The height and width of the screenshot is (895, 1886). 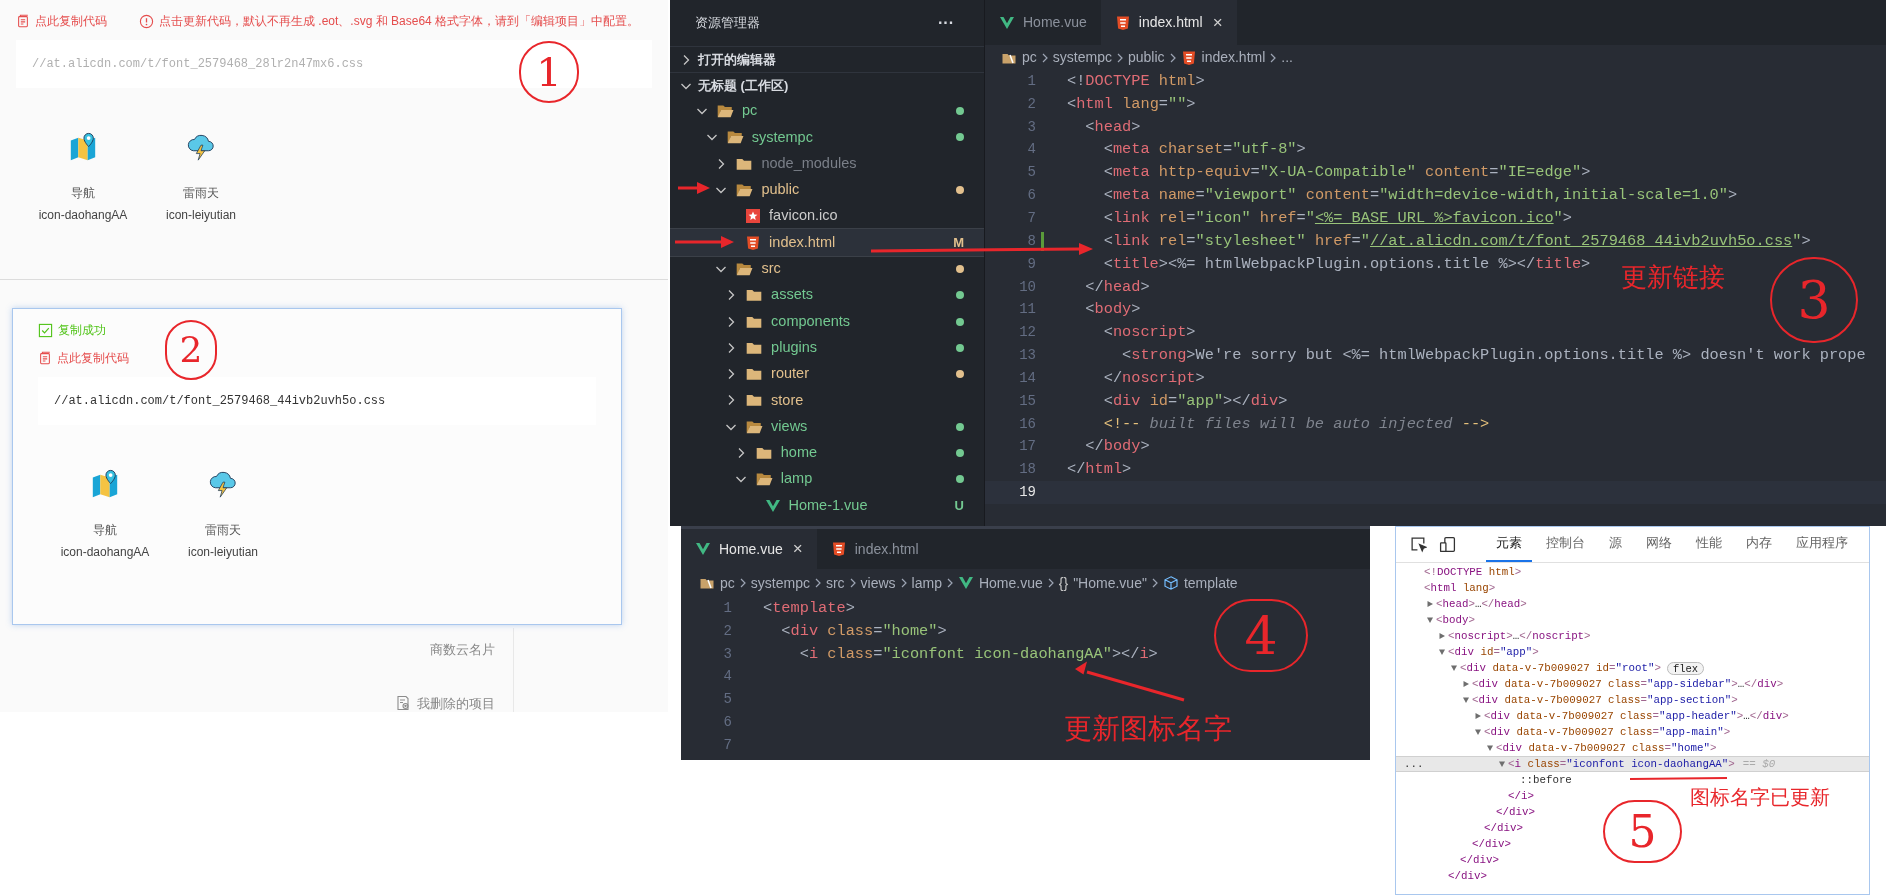 What do you see at coordinates (1565, 732) in the screenshot?
I see `dom-node: <div data-v-7b009027 class="app-main">` at bounding box center [1565, 732].